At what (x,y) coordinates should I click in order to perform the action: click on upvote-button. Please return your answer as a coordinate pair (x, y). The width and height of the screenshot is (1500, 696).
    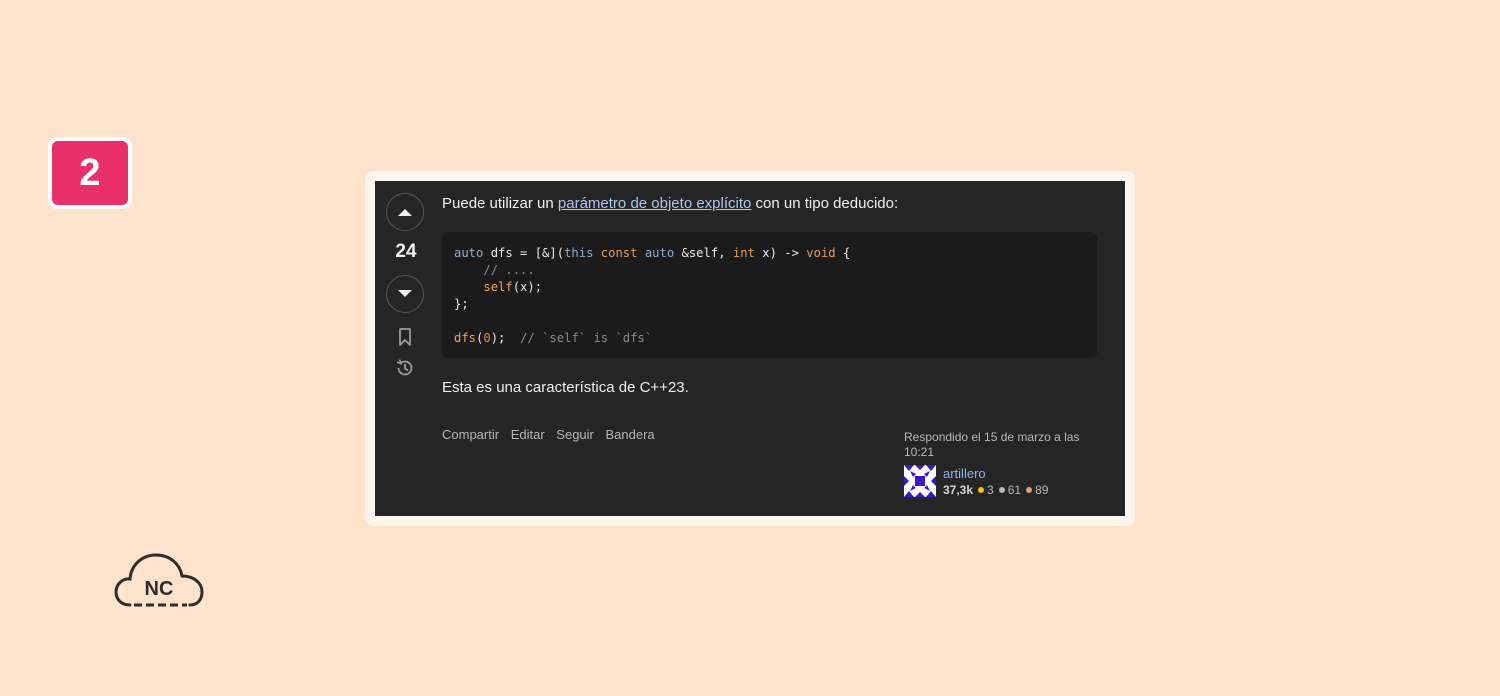
    Looking at the image, I should click on (405, 212).